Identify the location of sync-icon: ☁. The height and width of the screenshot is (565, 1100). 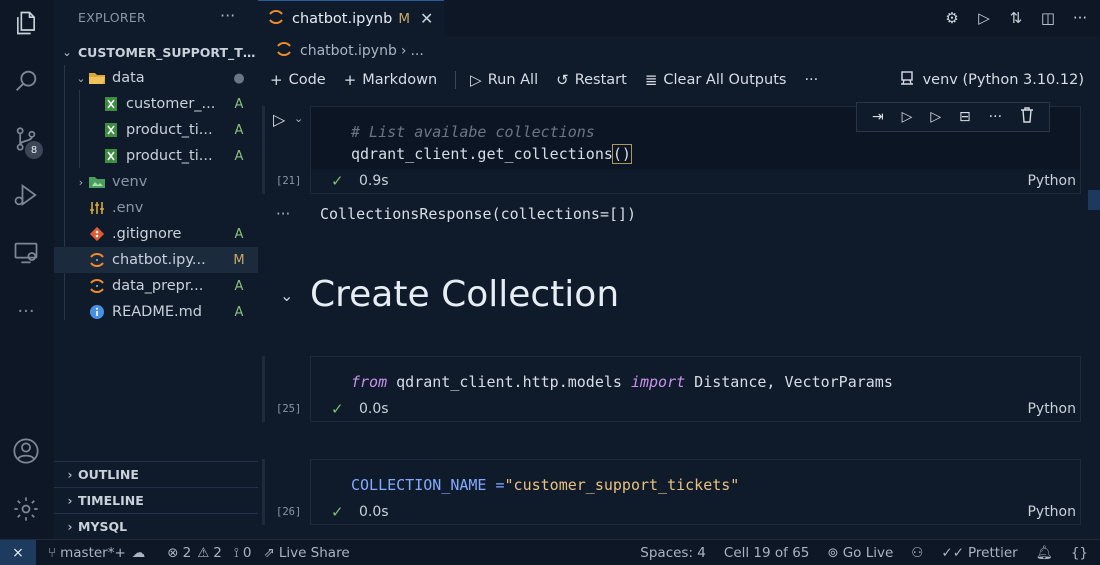
(138, 552).